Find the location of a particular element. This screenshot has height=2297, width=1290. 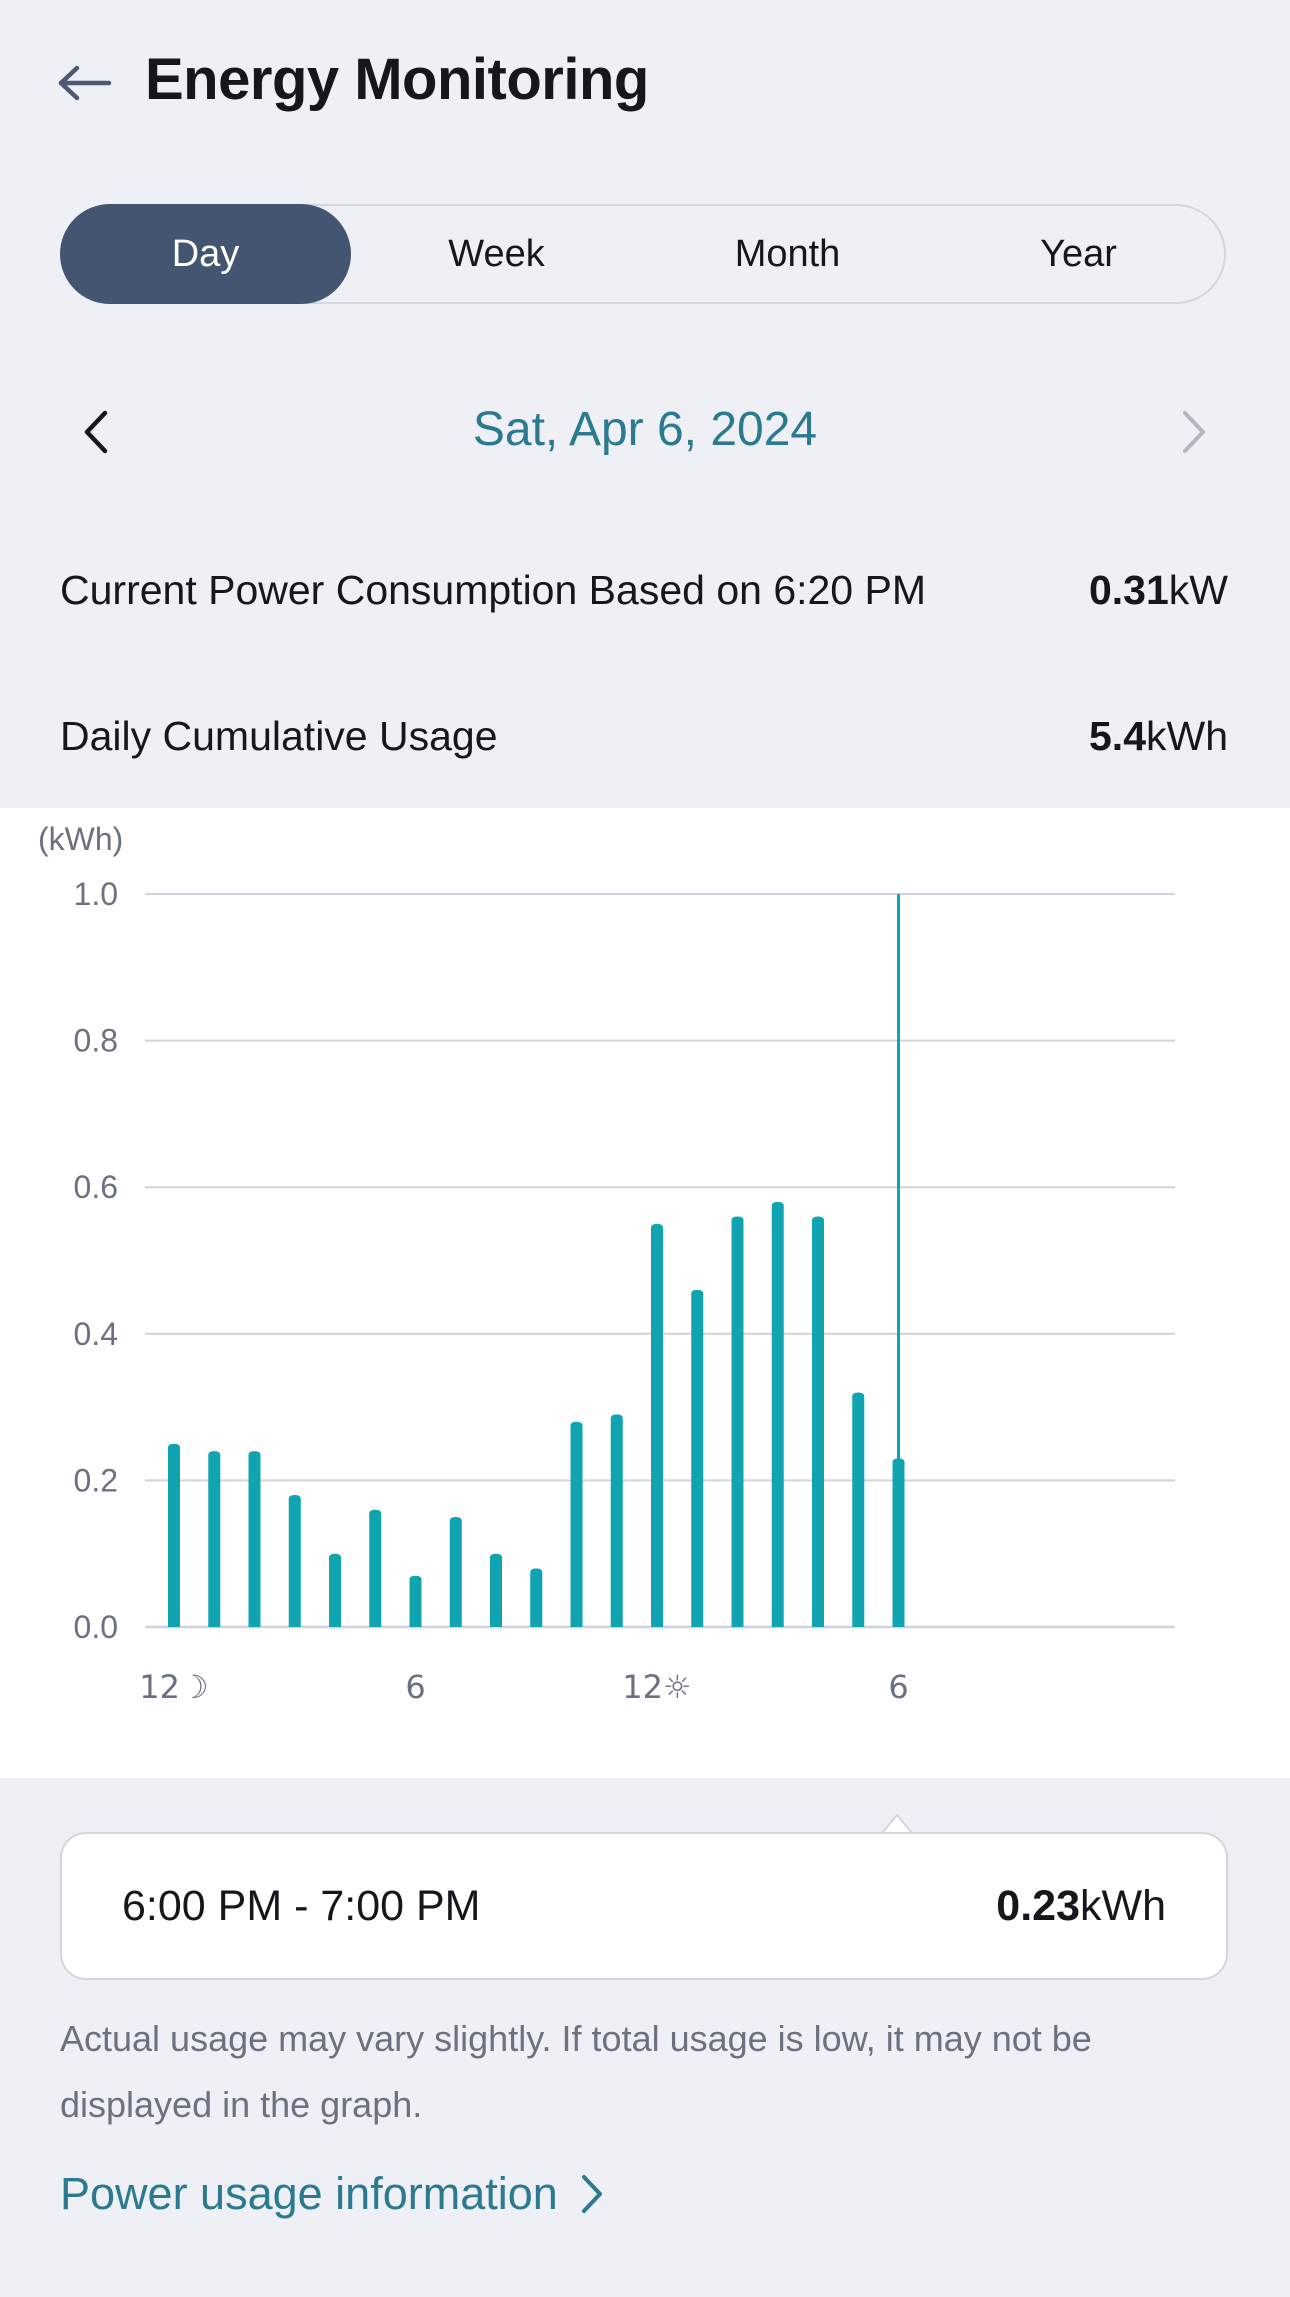

y-tick-label: 0.2 is located at coordinates (96, 1480).